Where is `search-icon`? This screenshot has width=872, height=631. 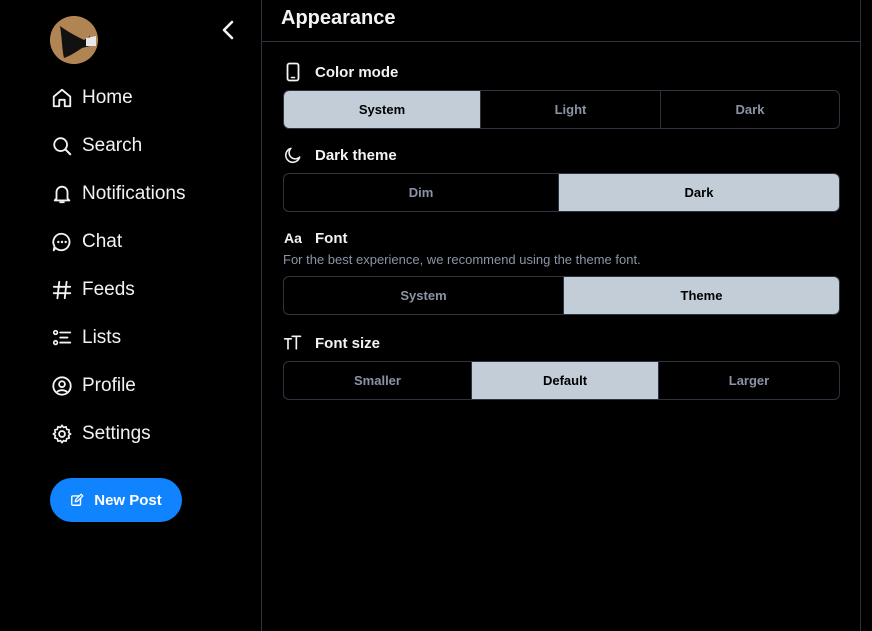 search-icon is located at coordinates (62, 146).